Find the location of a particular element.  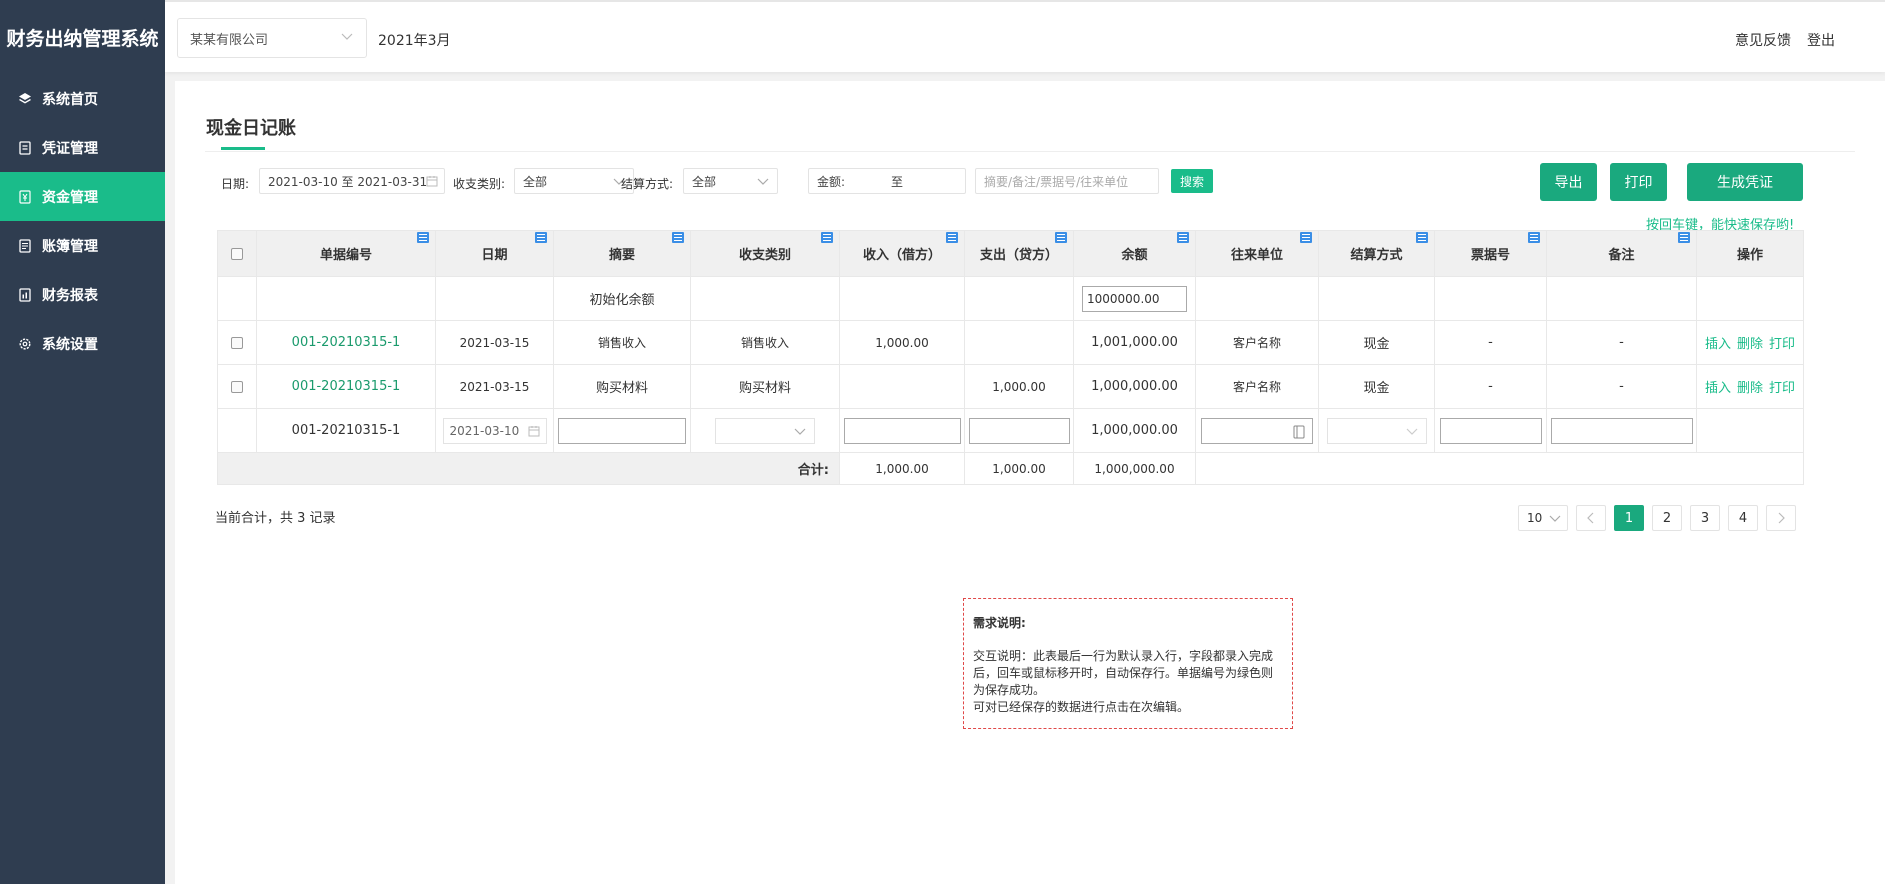

chevron-down-icon is located at coordinates (1412, 433).